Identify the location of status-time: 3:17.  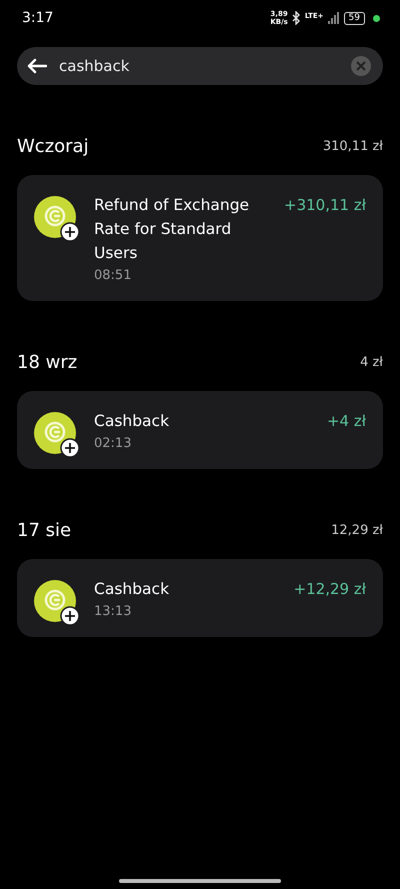
(38, 18).